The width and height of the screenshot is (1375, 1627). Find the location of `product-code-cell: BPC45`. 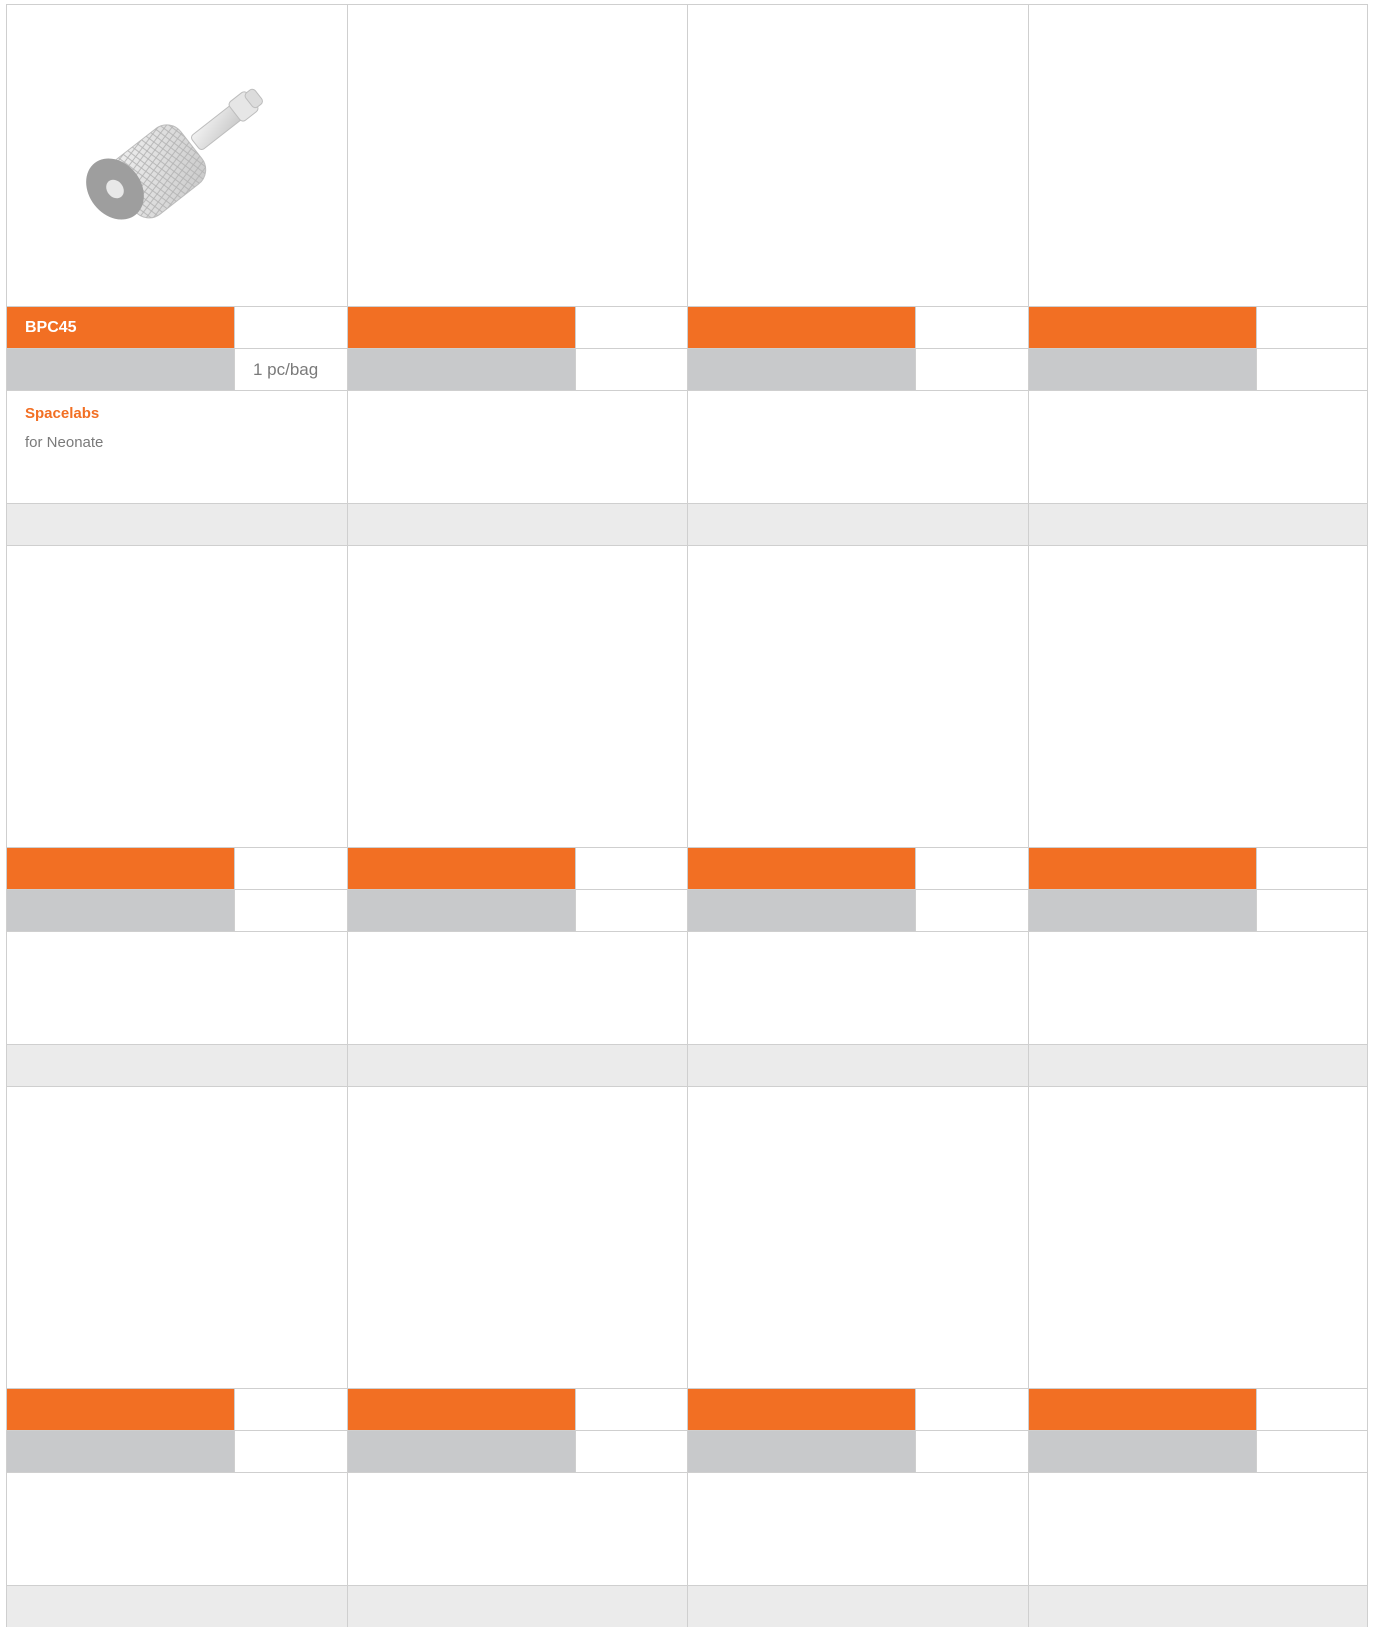

product-code-cell: BPC45 is located at coordinates (176, 327).